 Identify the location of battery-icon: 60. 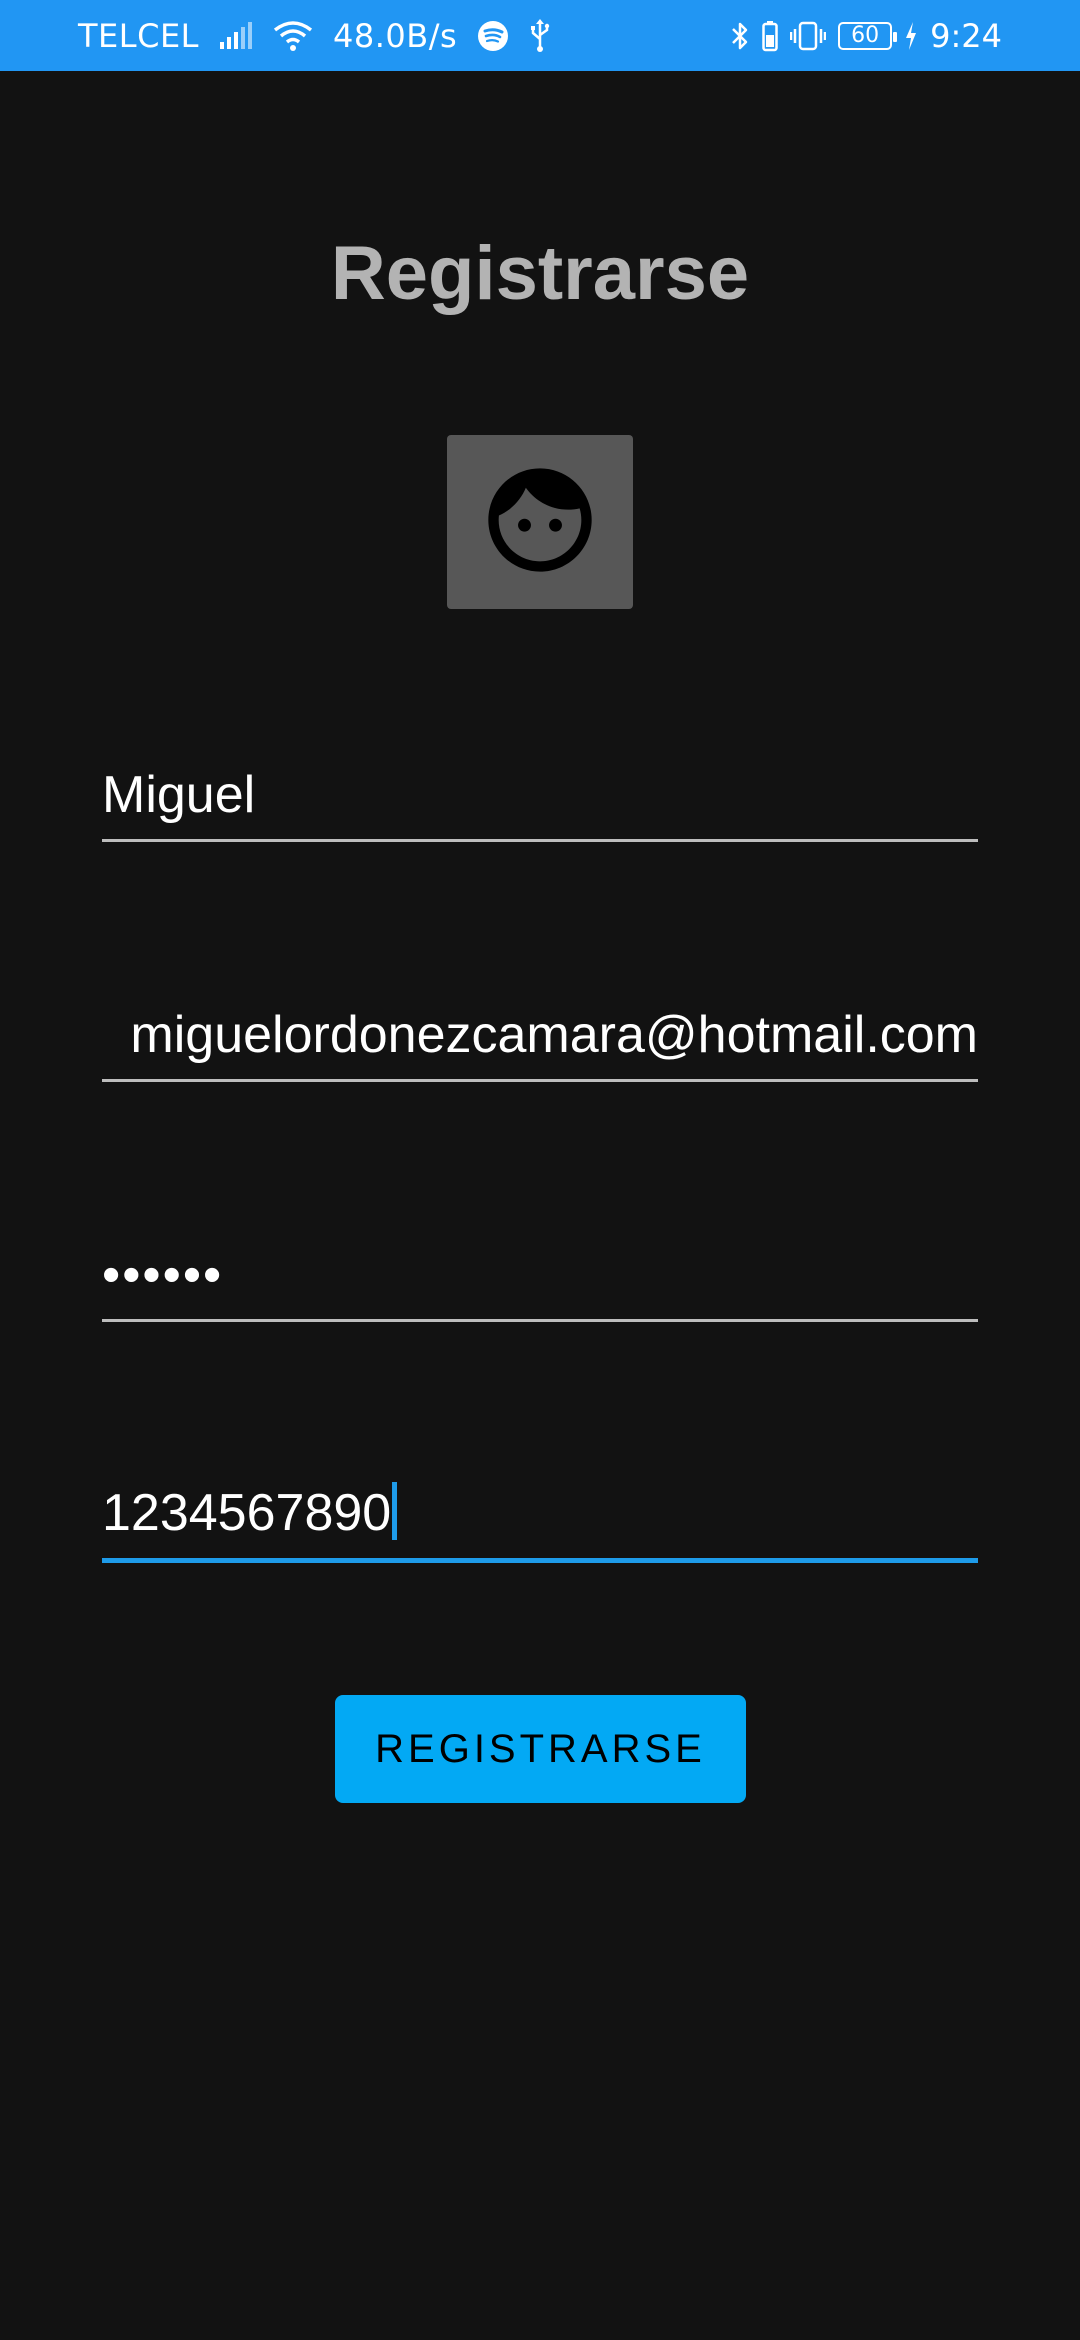
(868, 35).